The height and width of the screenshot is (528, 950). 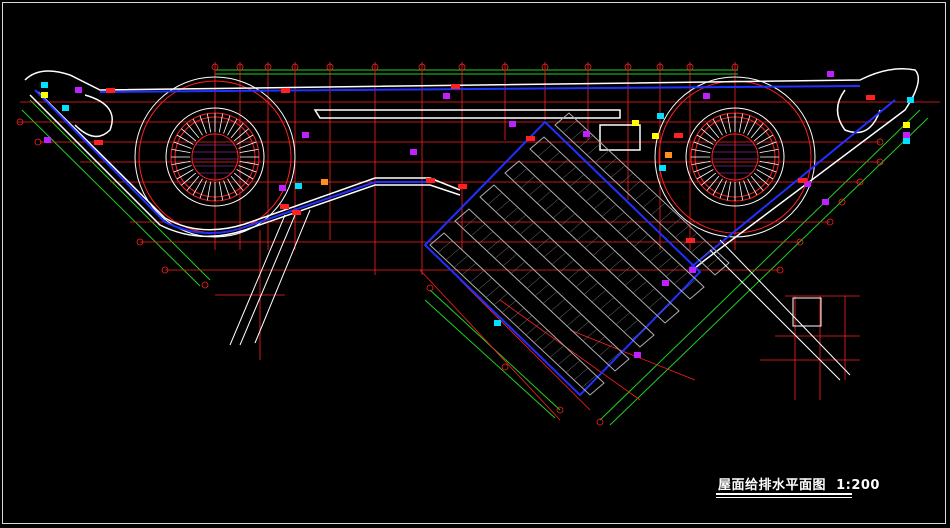 I want to click on drawing-title: 屋面给排水平面图 1:200, so click(x=799, y=483).